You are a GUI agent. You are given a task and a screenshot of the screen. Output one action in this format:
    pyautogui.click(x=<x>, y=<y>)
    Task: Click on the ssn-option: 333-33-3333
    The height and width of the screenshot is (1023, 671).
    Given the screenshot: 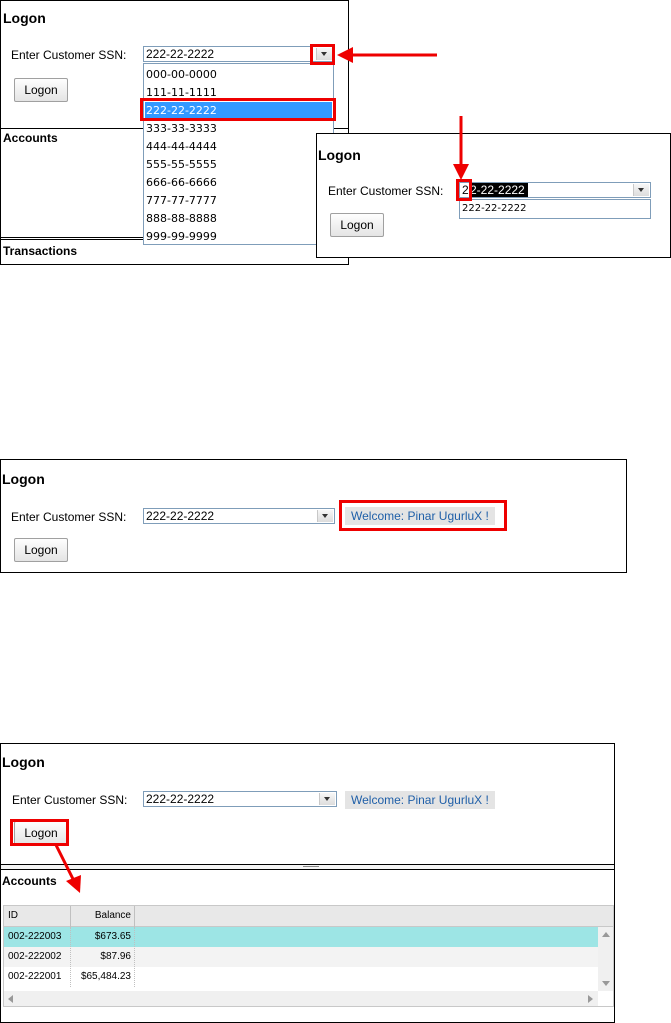 What is the action you would take?
    pyautogui.click(x=181, y=129)
    